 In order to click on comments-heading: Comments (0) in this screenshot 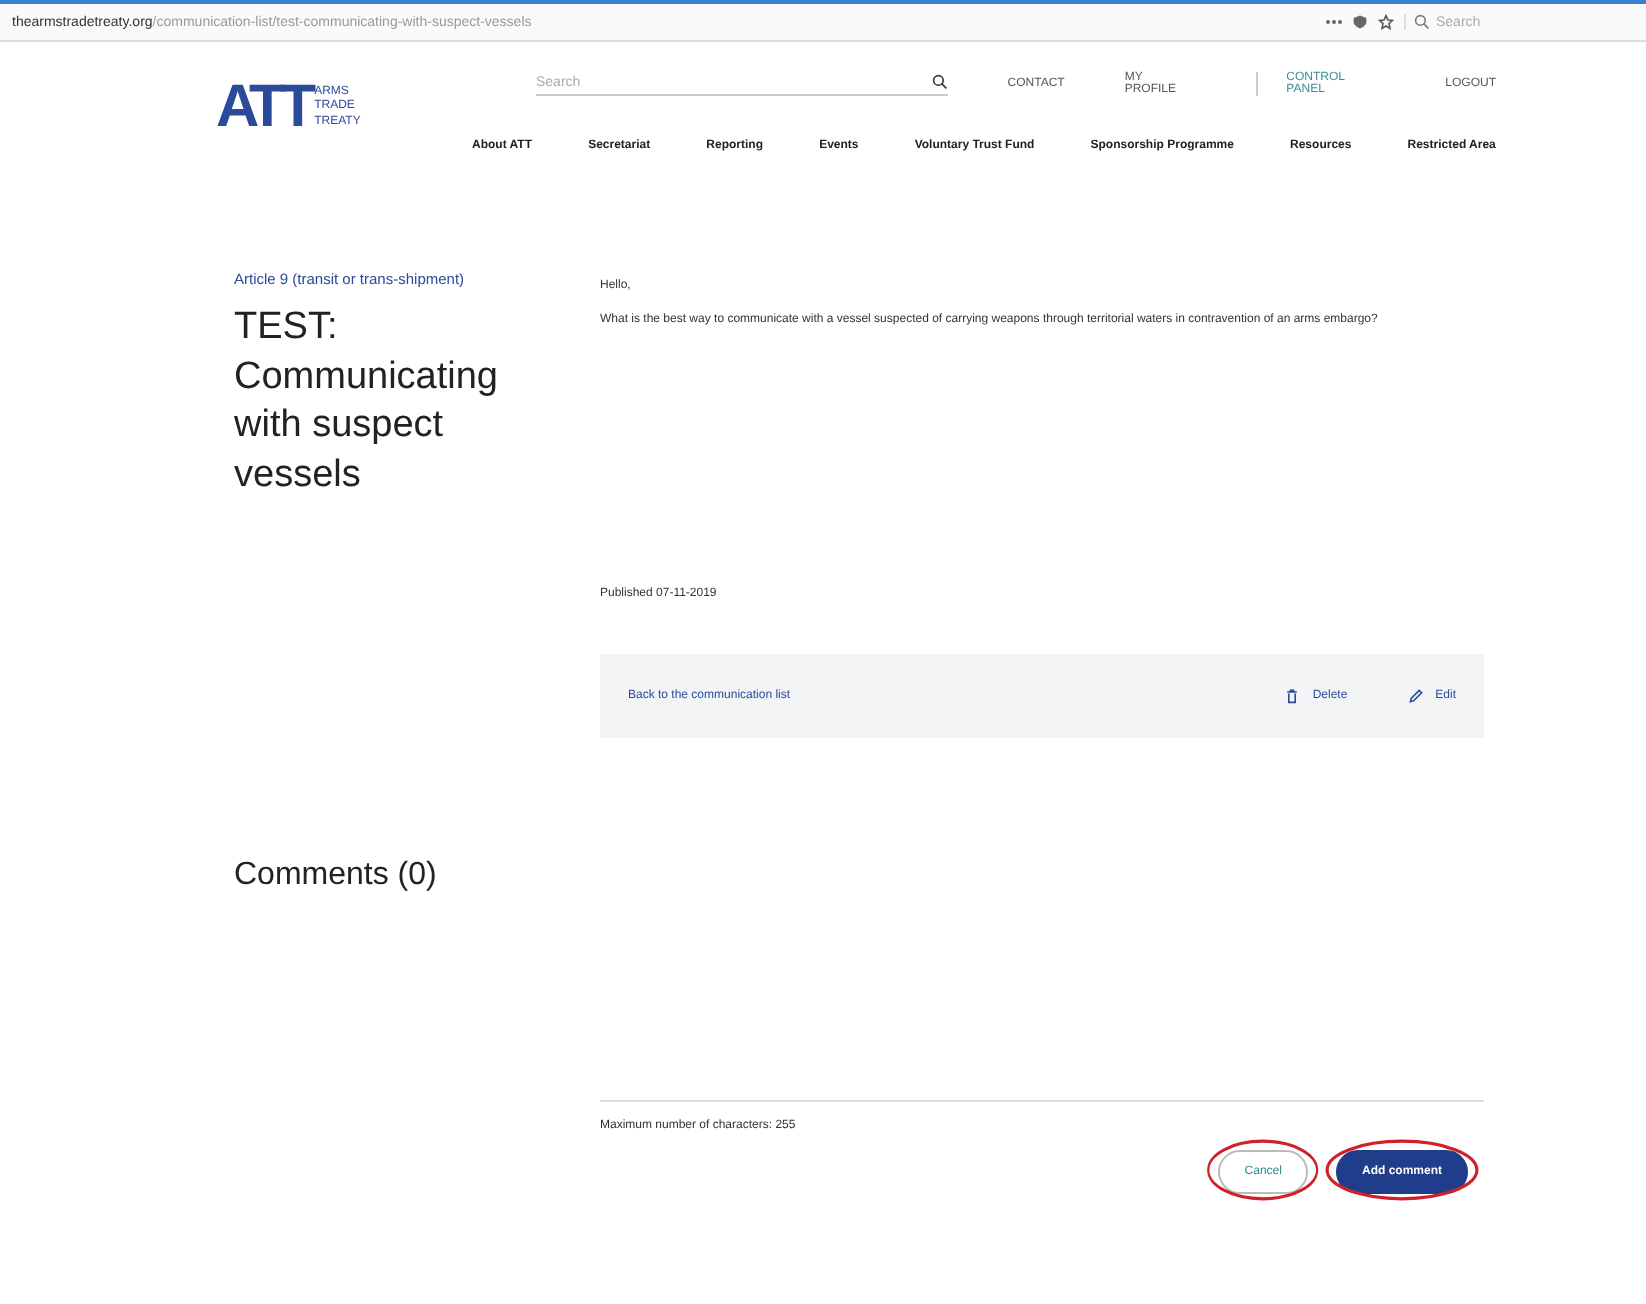, I will do `click(336, 876)`.